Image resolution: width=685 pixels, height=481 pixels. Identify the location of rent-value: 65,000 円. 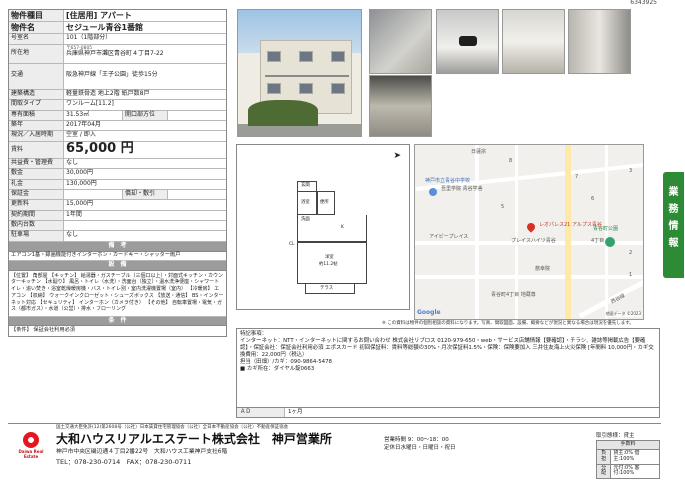
(100, 148).